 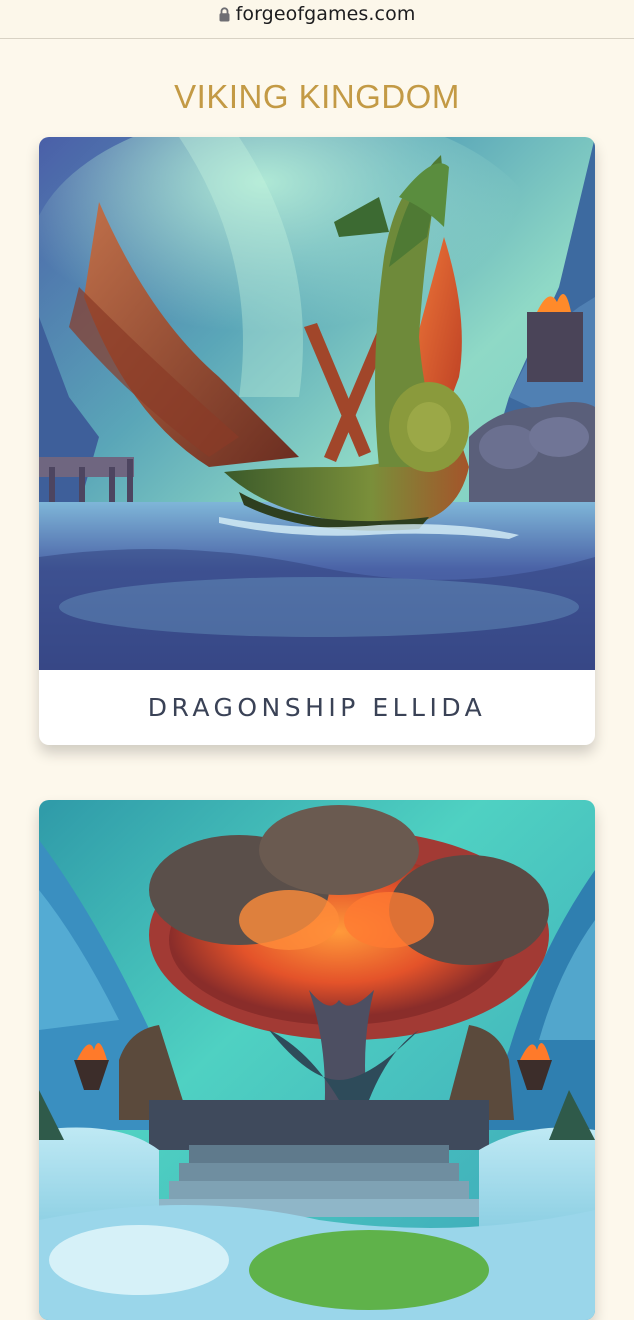 I want to click on url-text: forgeofgames.com, so click(x=325, y=14).